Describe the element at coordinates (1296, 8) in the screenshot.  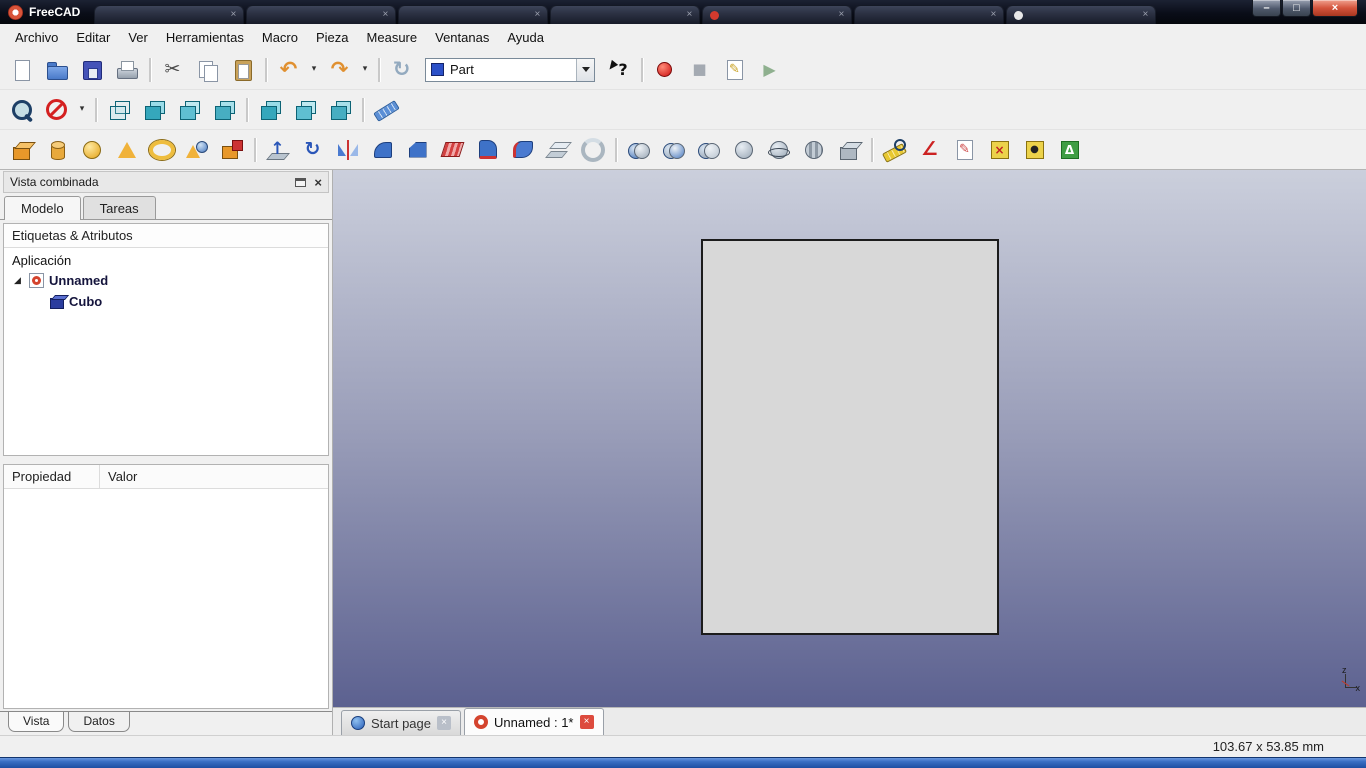
I see `maximize-button: □` at that location.